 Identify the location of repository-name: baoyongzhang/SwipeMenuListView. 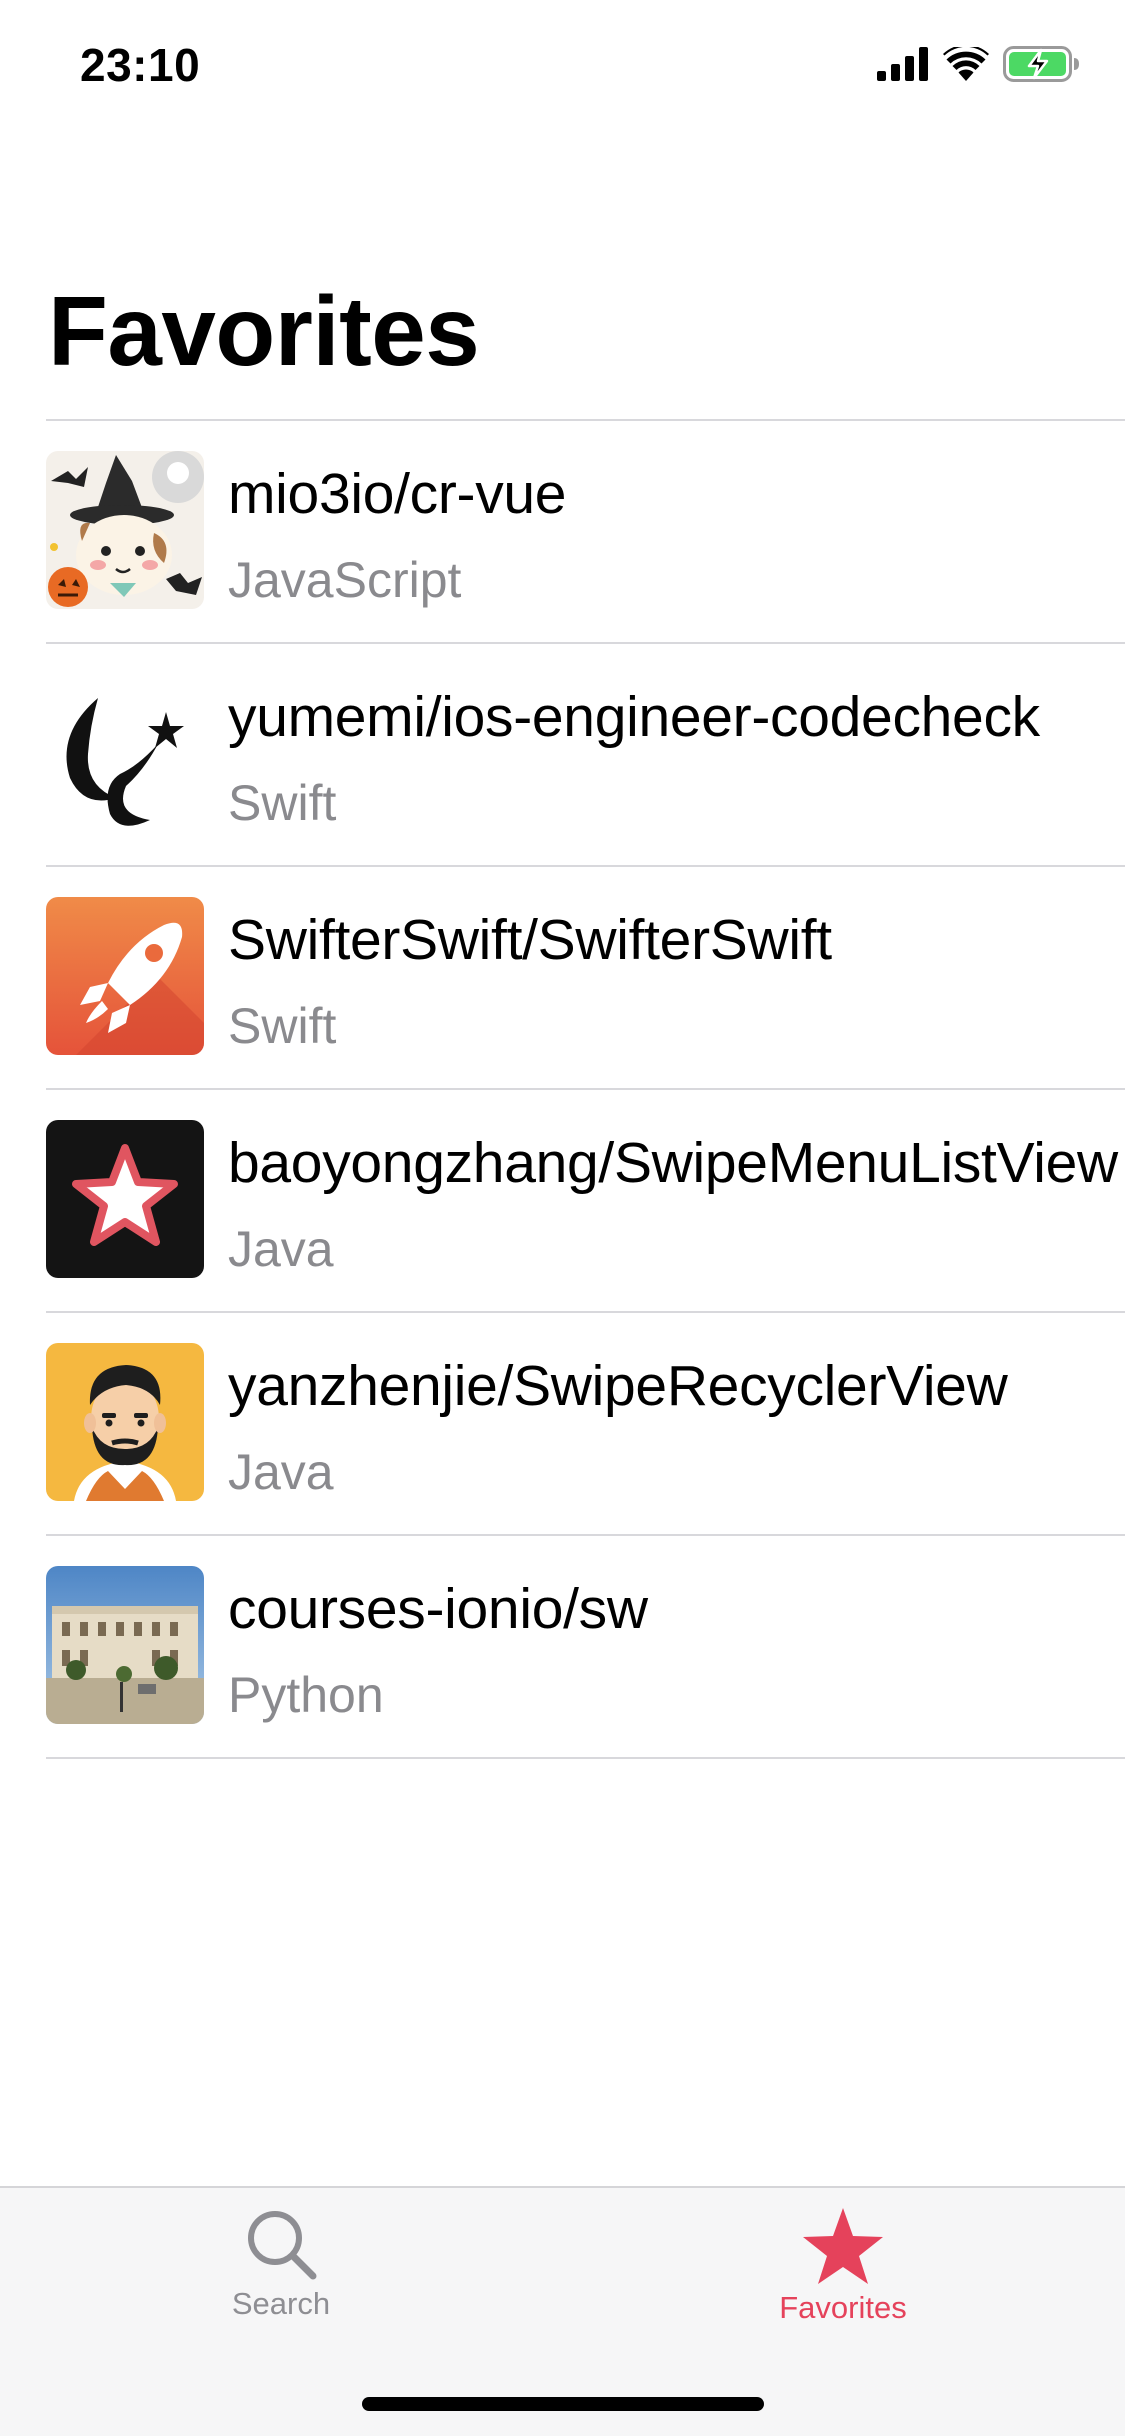
(673, 1163).